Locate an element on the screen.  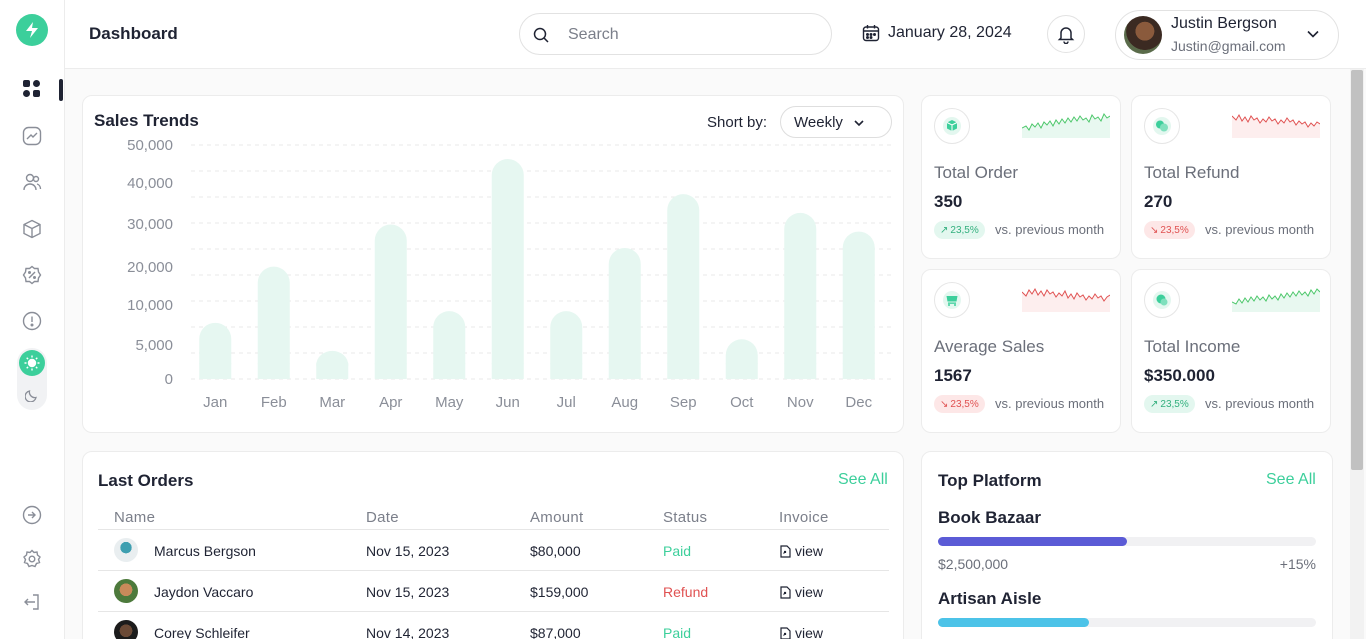
search-bar is located at coordinates (675, 34).